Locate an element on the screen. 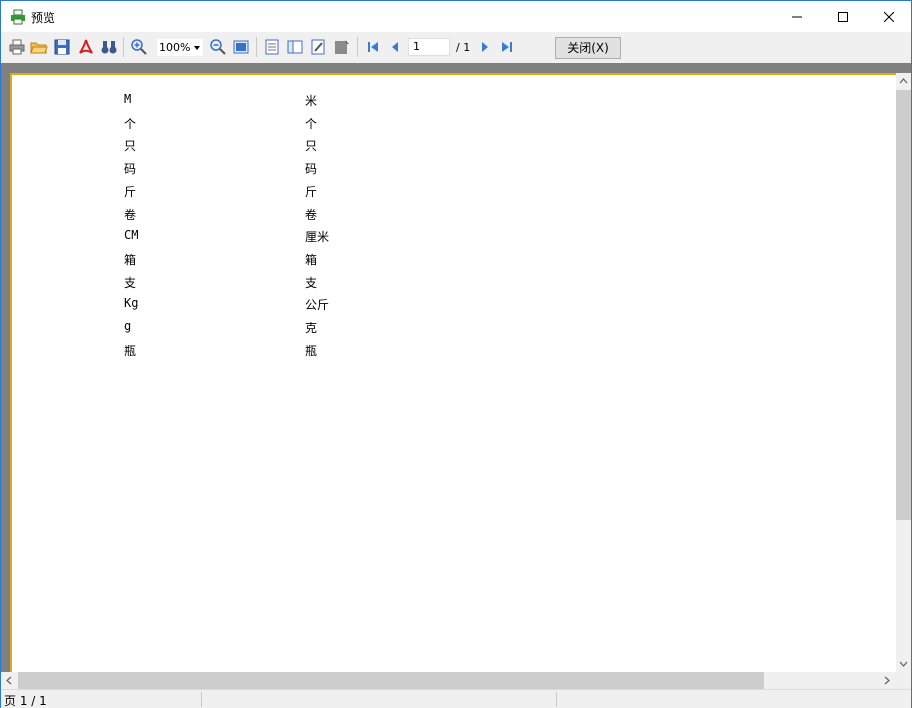 This screenshot has height=708, width=912. window-title: 预览 is located at coordinates (43, 18).